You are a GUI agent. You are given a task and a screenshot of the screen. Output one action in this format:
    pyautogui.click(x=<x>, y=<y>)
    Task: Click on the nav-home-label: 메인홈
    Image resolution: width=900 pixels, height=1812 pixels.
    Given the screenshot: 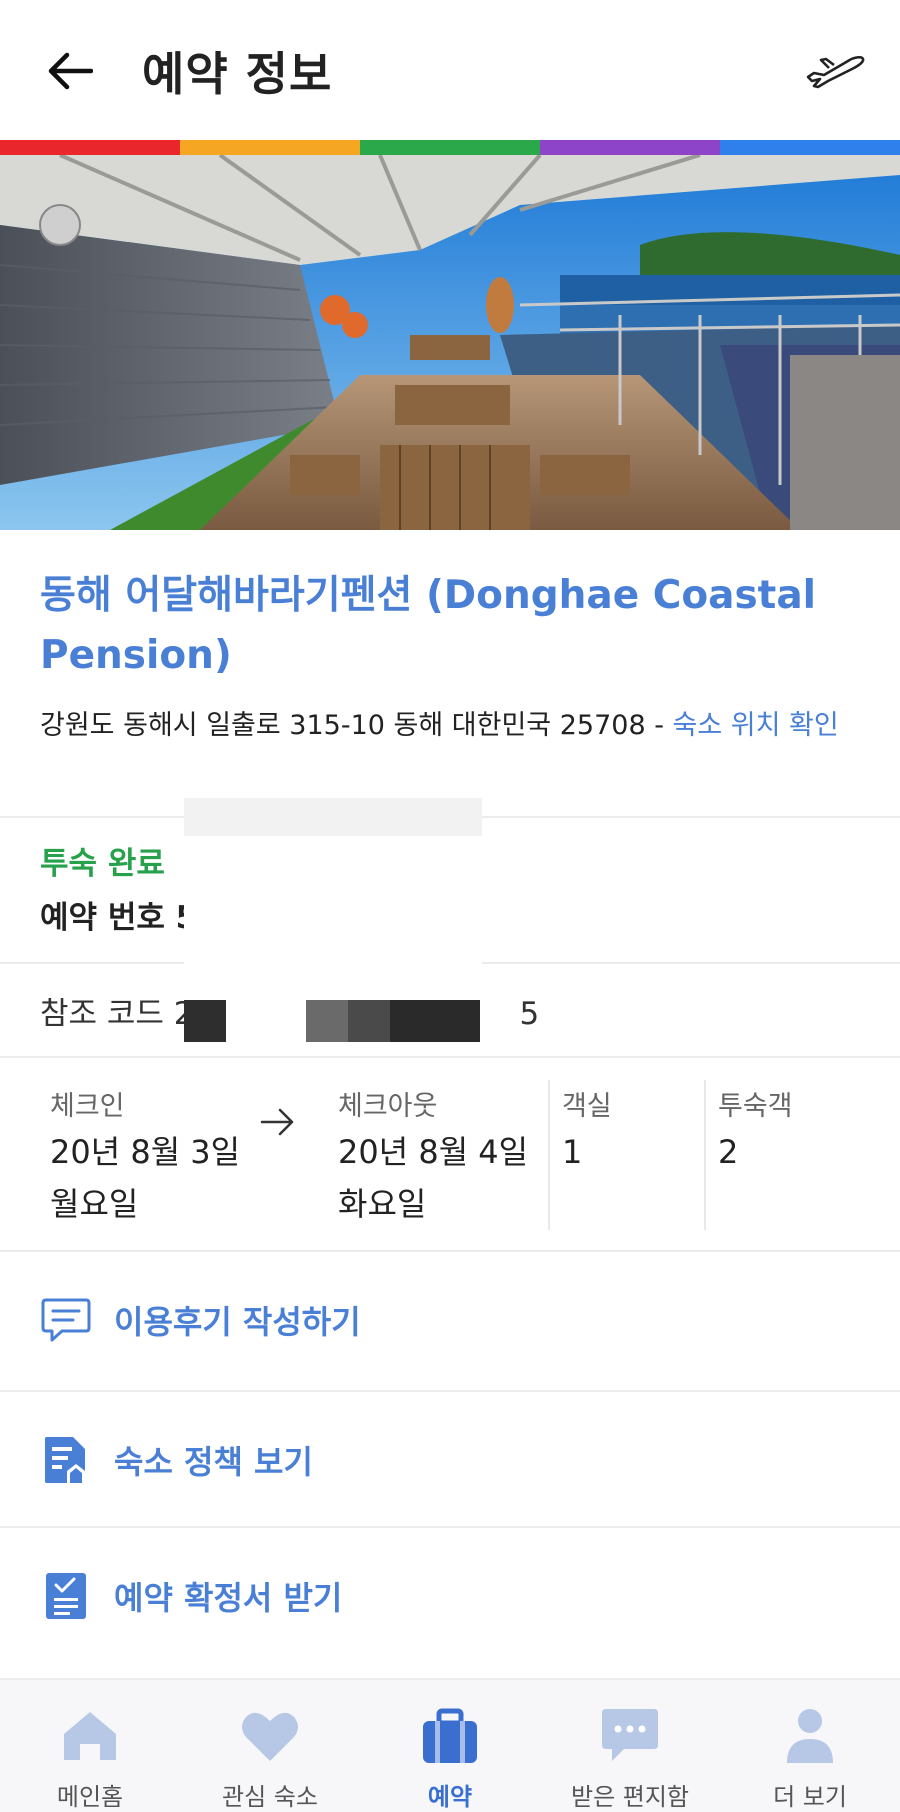 What is the action you would take?
    pyautogui.click(x=90, y=1797)
    